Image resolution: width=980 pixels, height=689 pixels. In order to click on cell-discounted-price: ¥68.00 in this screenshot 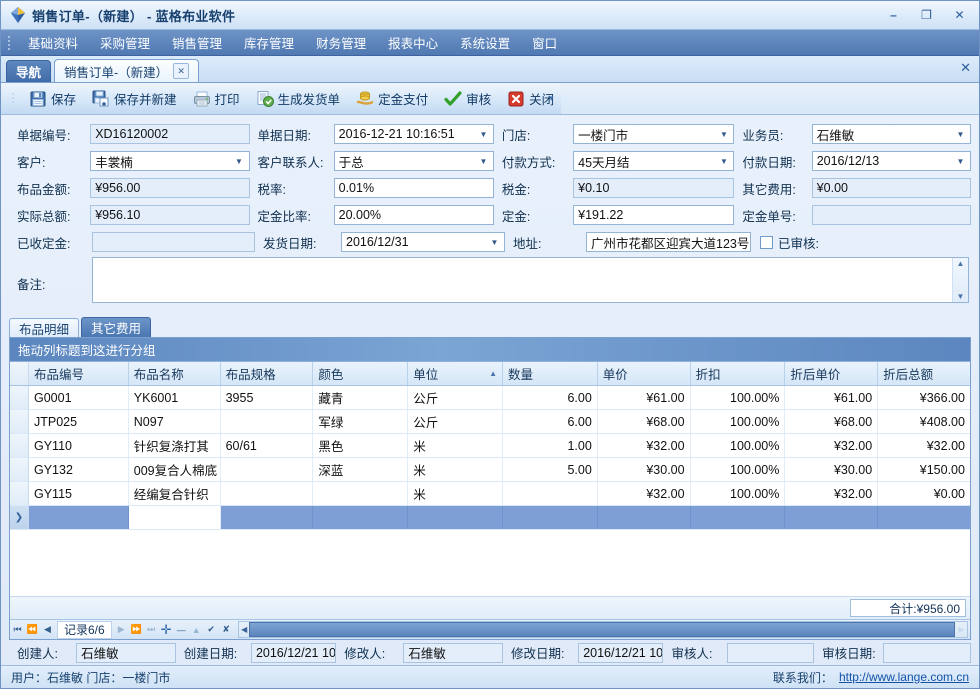, I will do `click(832, 421)`.